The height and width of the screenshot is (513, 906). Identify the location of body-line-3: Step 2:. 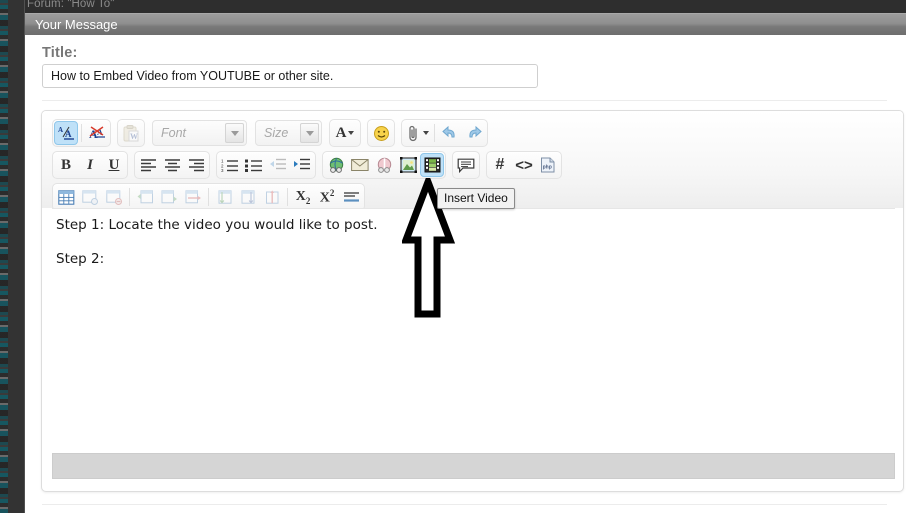
(80, 259).